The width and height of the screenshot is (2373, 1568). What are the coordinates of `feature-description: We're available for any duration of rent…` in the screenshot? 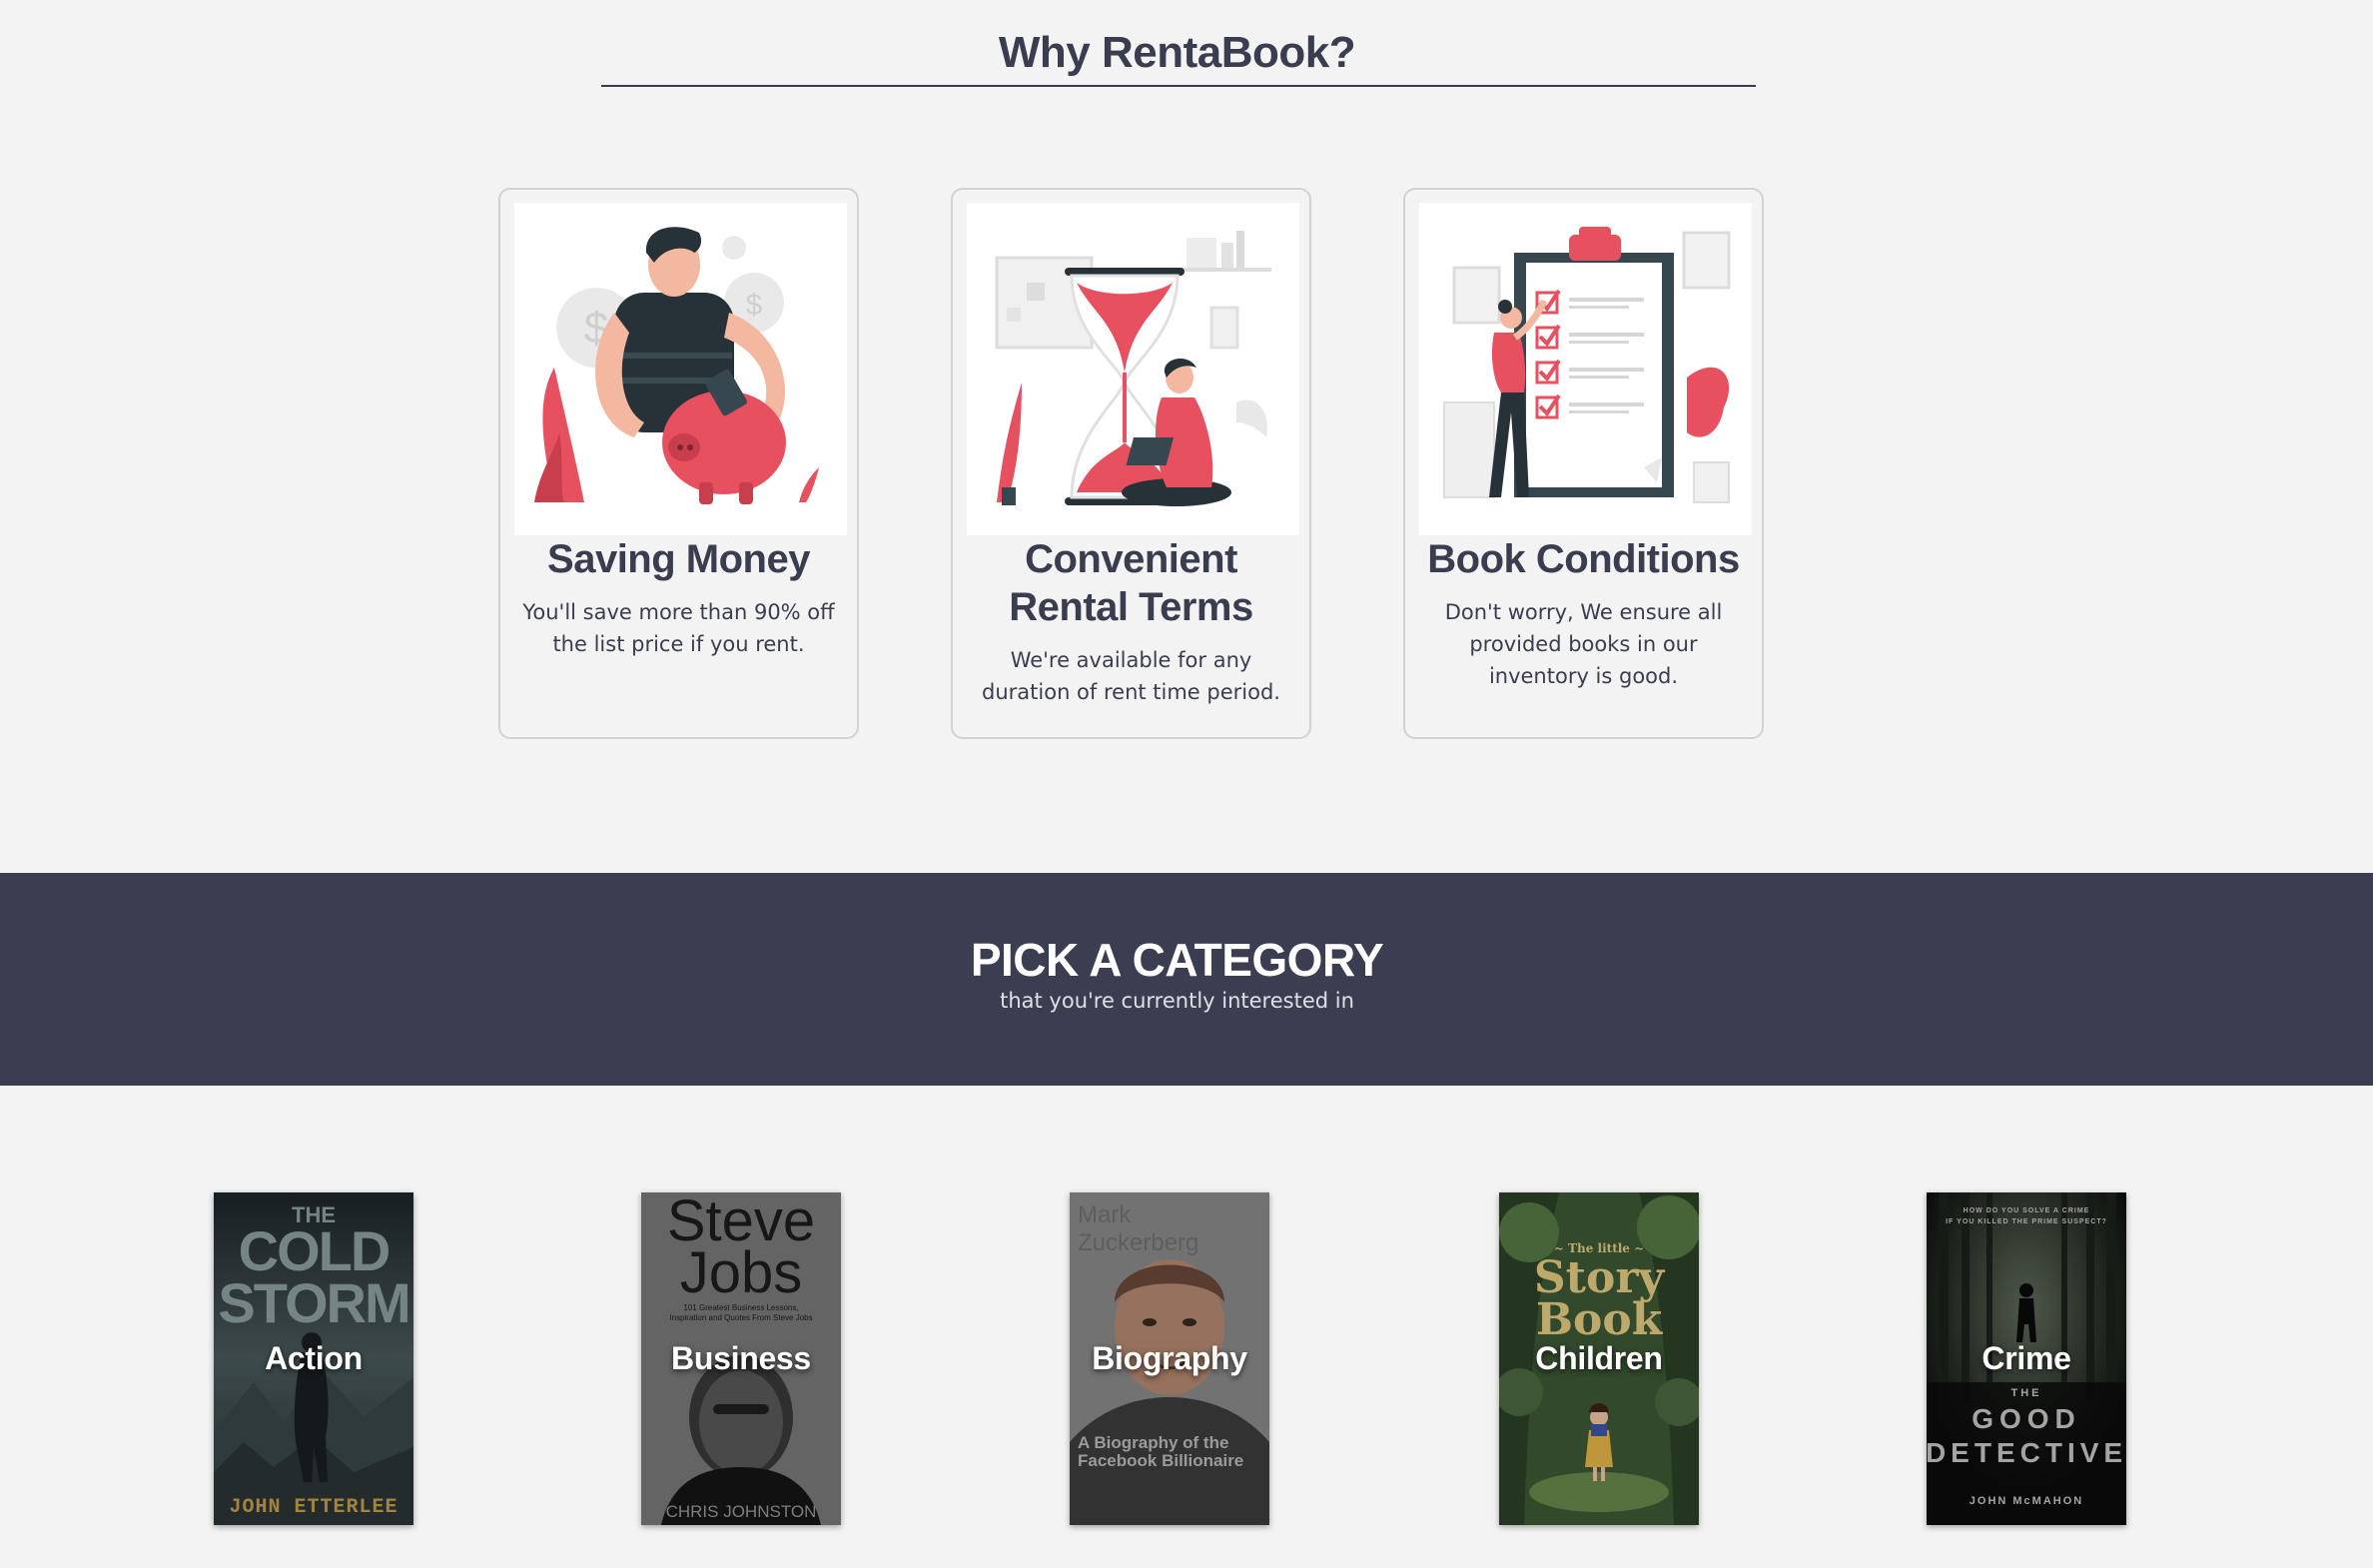 It's located at (1131, 676).